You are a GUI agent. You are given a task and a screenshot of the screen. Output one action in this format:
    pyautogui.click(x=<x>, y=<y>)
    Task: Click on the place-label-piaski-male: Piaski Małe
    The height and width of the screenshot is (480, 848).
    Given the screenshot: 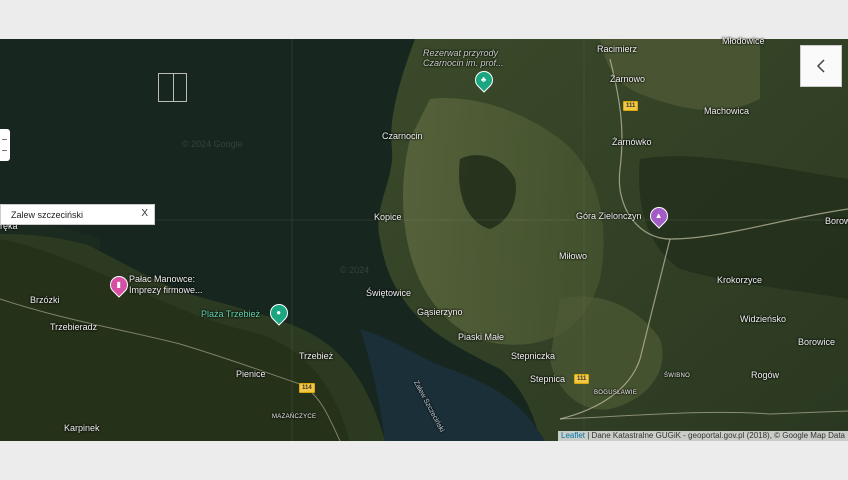 What is the action you would take?
    pyautogui.click(x=481, y=337)
    